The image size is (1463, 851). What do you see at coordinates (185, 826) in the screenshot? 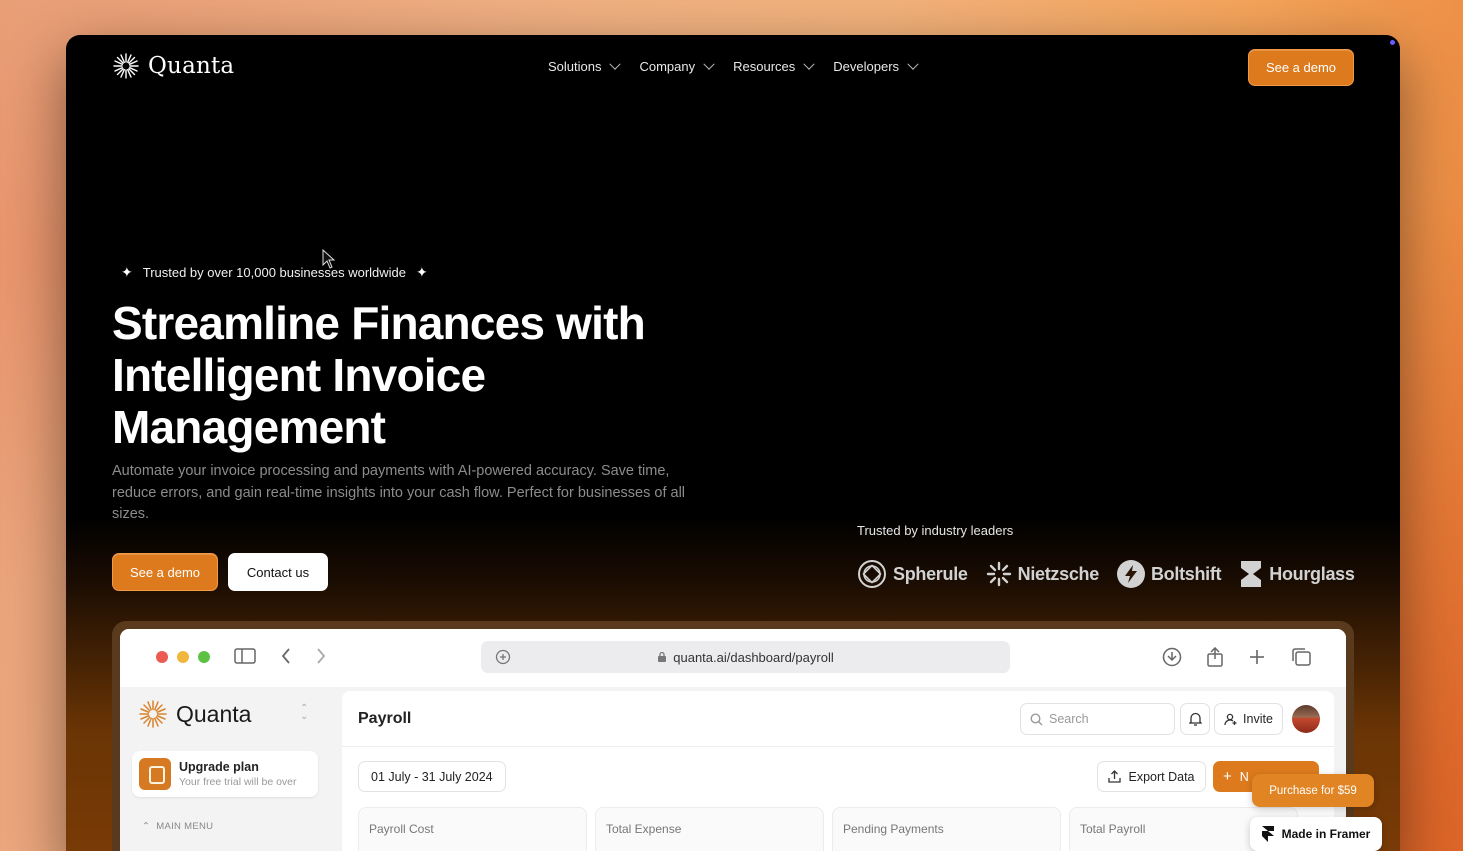
I see `main-menu-text: MAIN MENU` at bounding box center [185, 826].